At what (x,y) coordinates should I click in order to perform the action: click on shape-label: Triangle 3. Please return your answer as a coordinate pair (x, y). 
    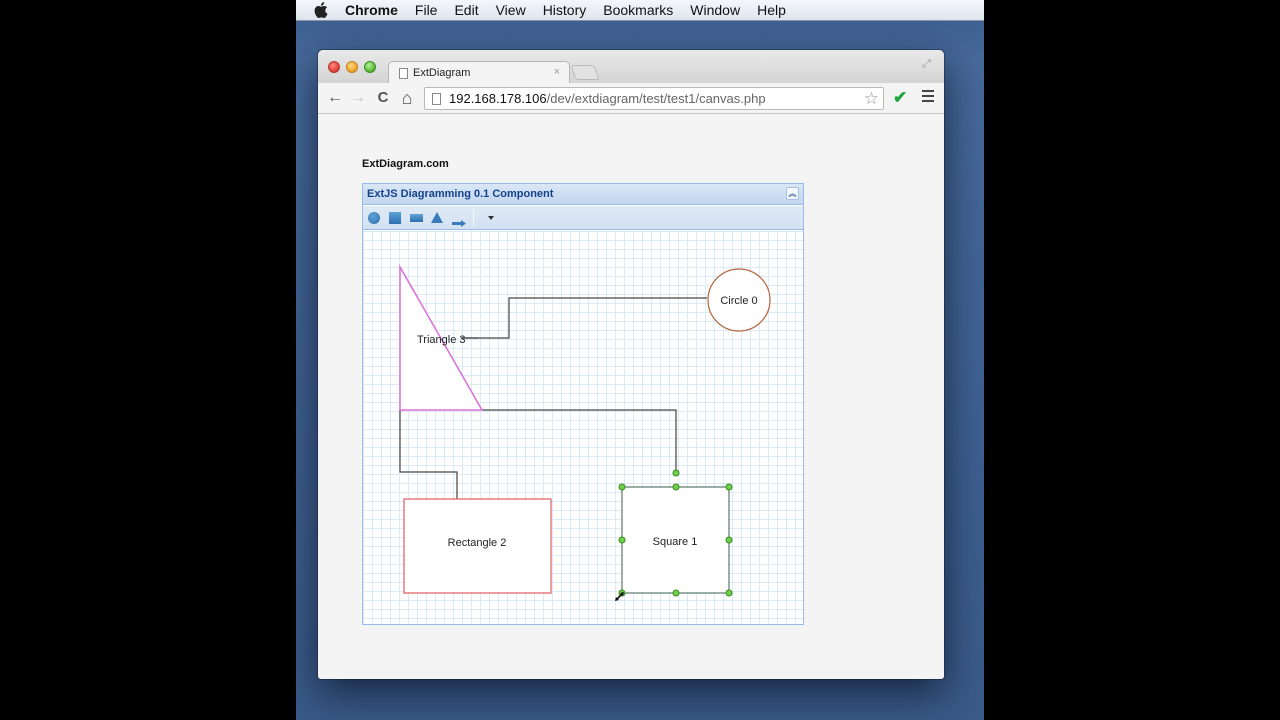
    Looking at the image, I should click on (441, 340).